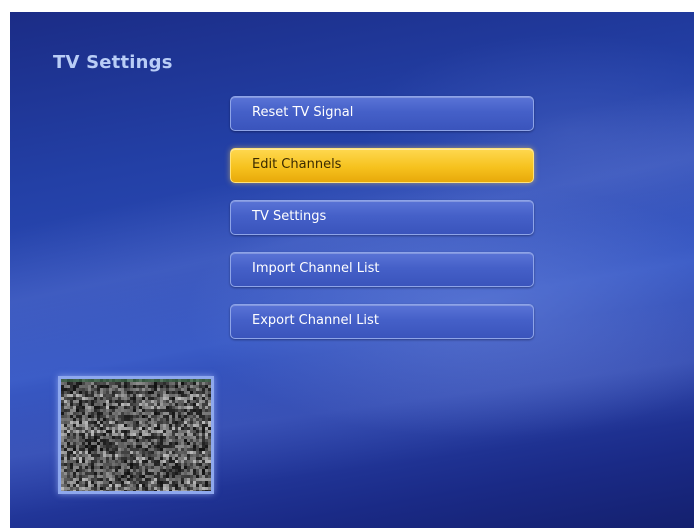 Image resolution: width=694 pixels, height=528 pixels. I want to click on tv-static-image, so click(136, 435).